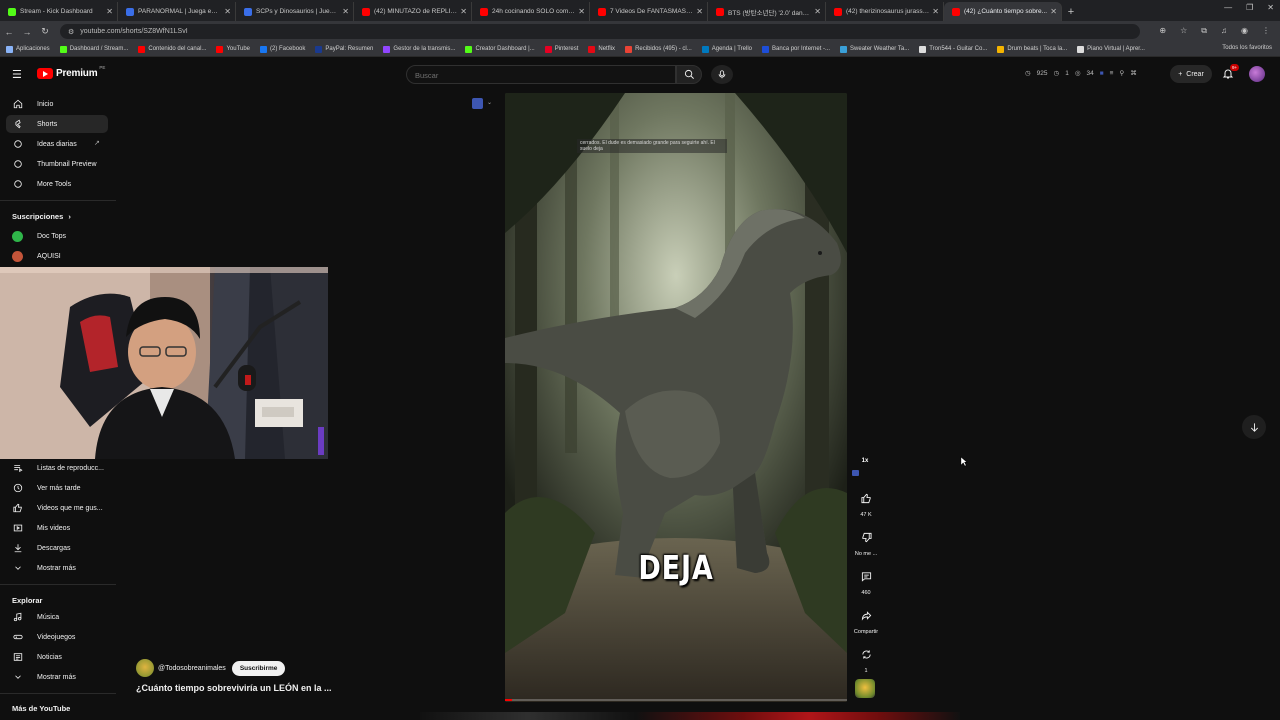  Describe the element at coordinates (57, 236) in the screenshot. I see `subscription-item: Doc Tops` at that location.